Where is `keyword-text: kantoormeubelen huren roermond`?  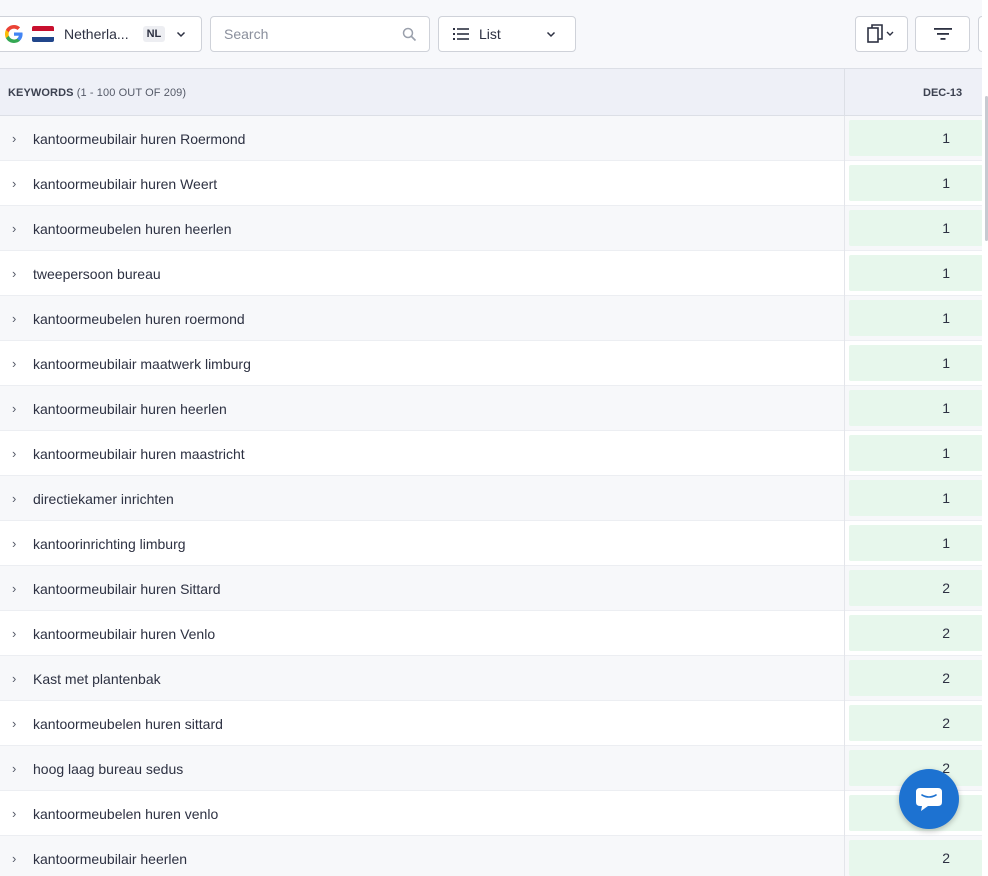 keyword-text: kantoormeubelen huren roermond is located at coordinates (139, 319).